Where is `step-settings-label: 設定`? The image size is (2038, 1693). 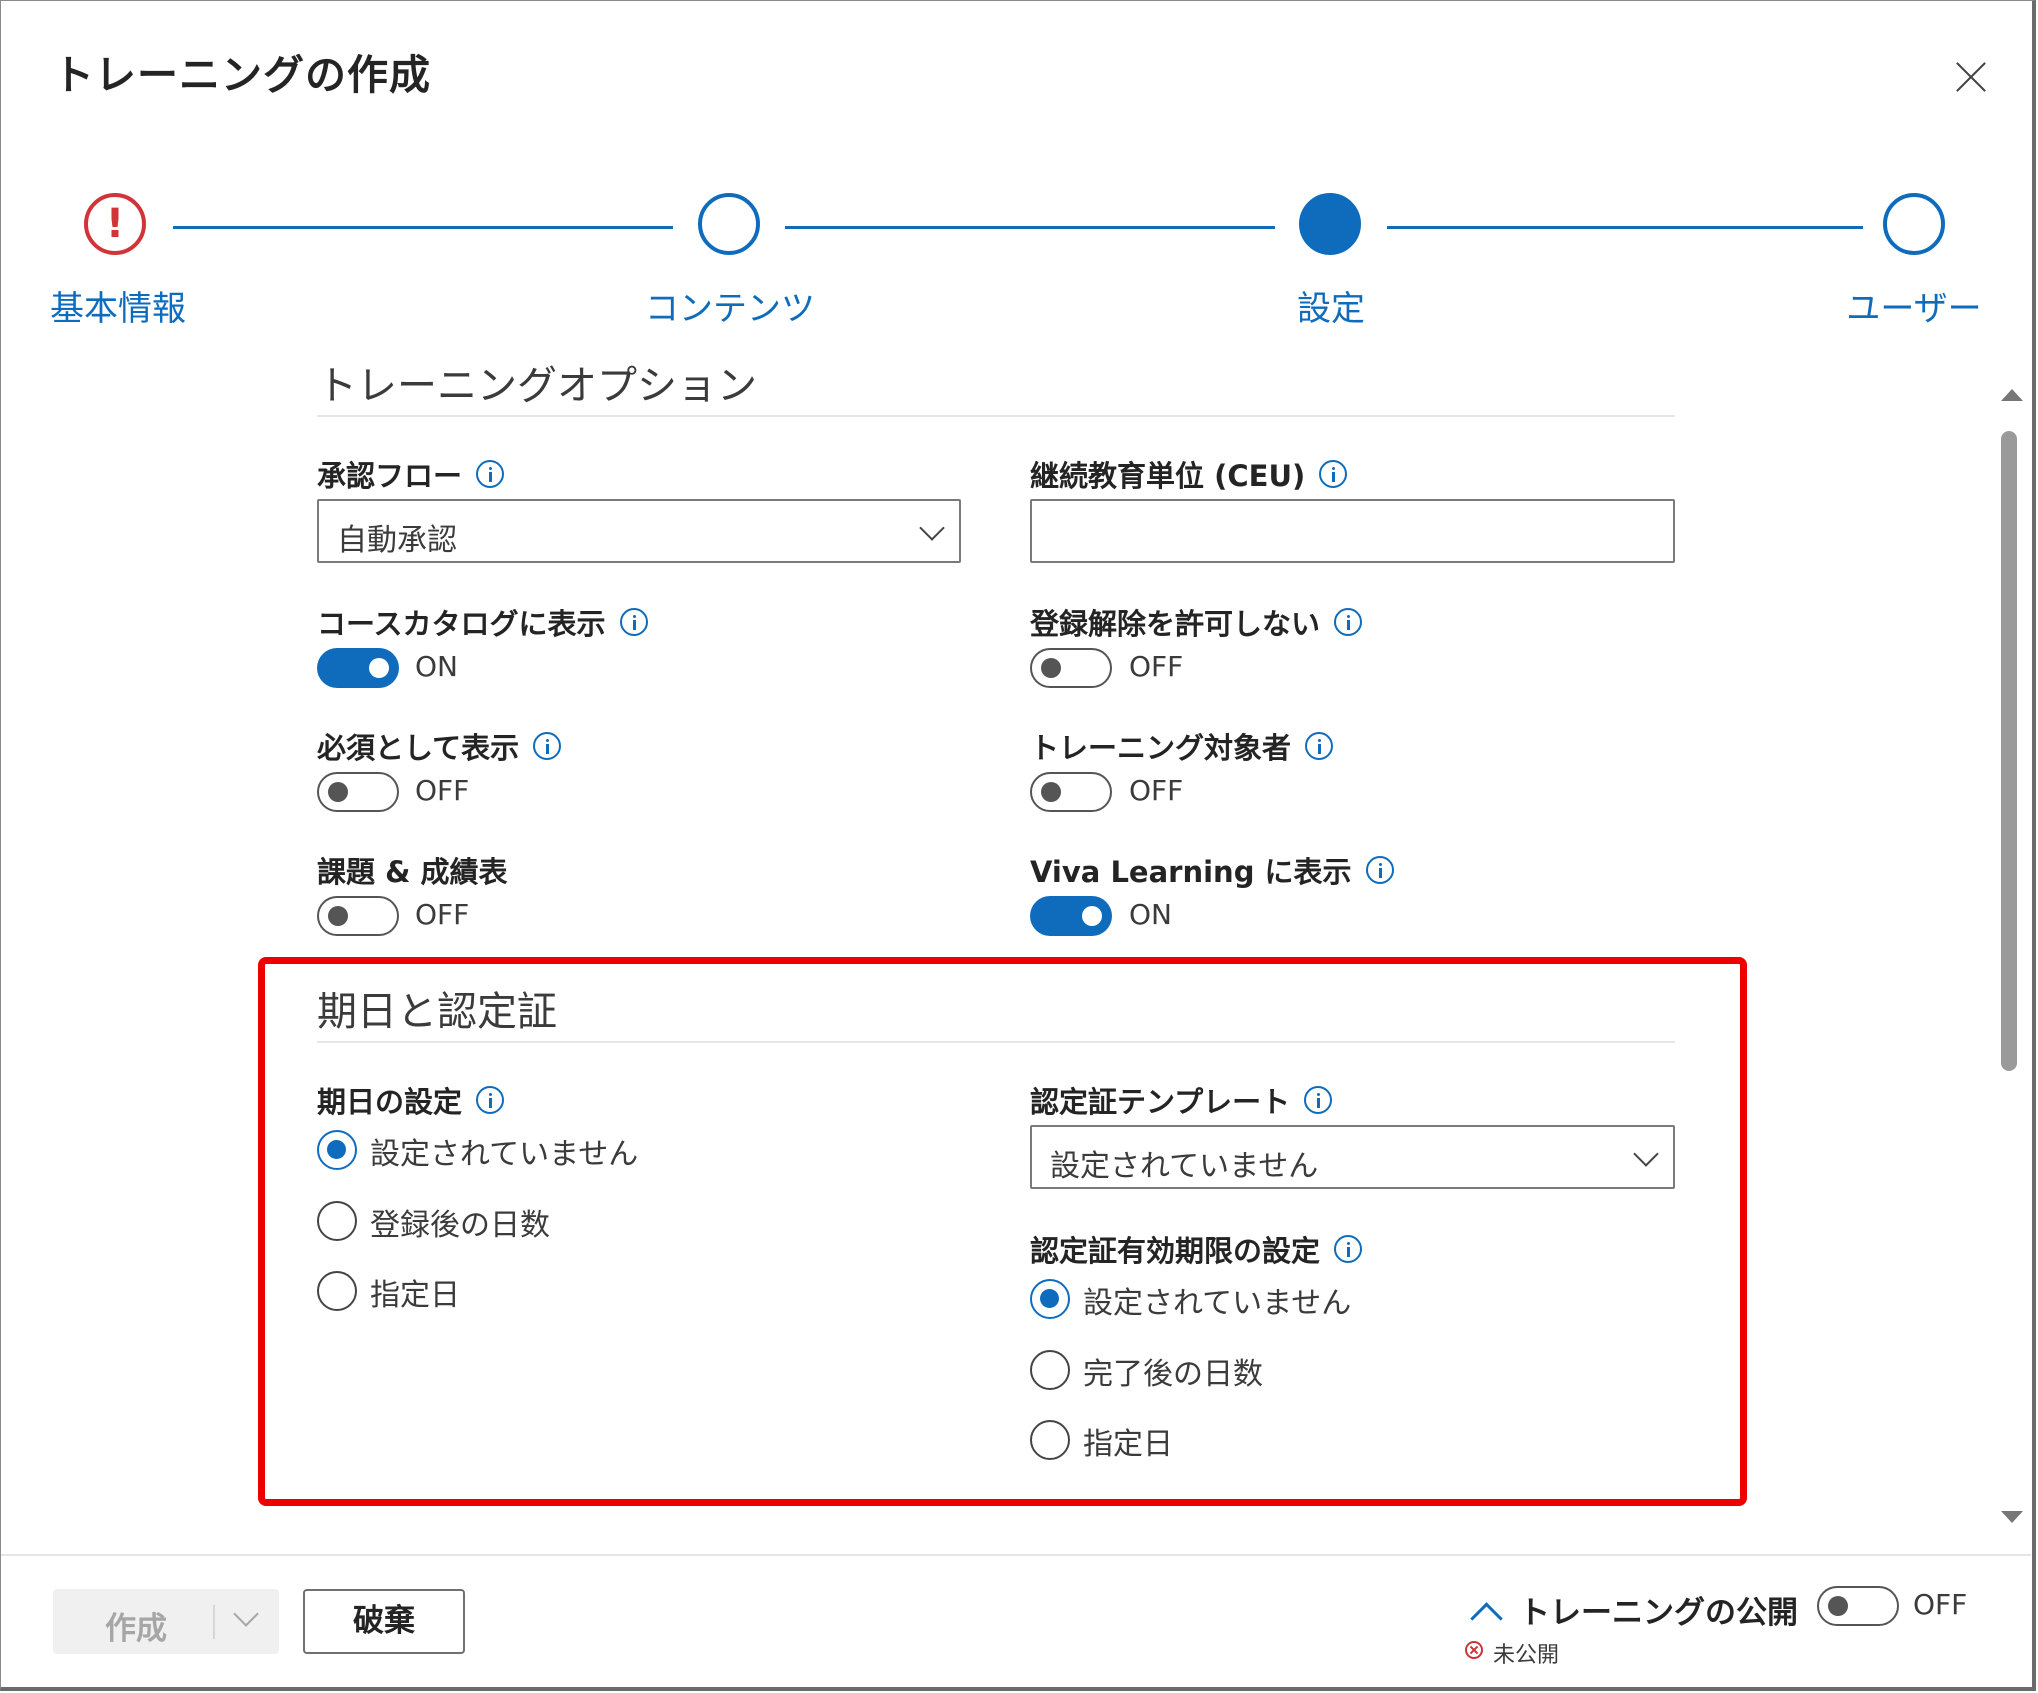 step-settings-label: 設定 is located at coordinates (1331, 305).